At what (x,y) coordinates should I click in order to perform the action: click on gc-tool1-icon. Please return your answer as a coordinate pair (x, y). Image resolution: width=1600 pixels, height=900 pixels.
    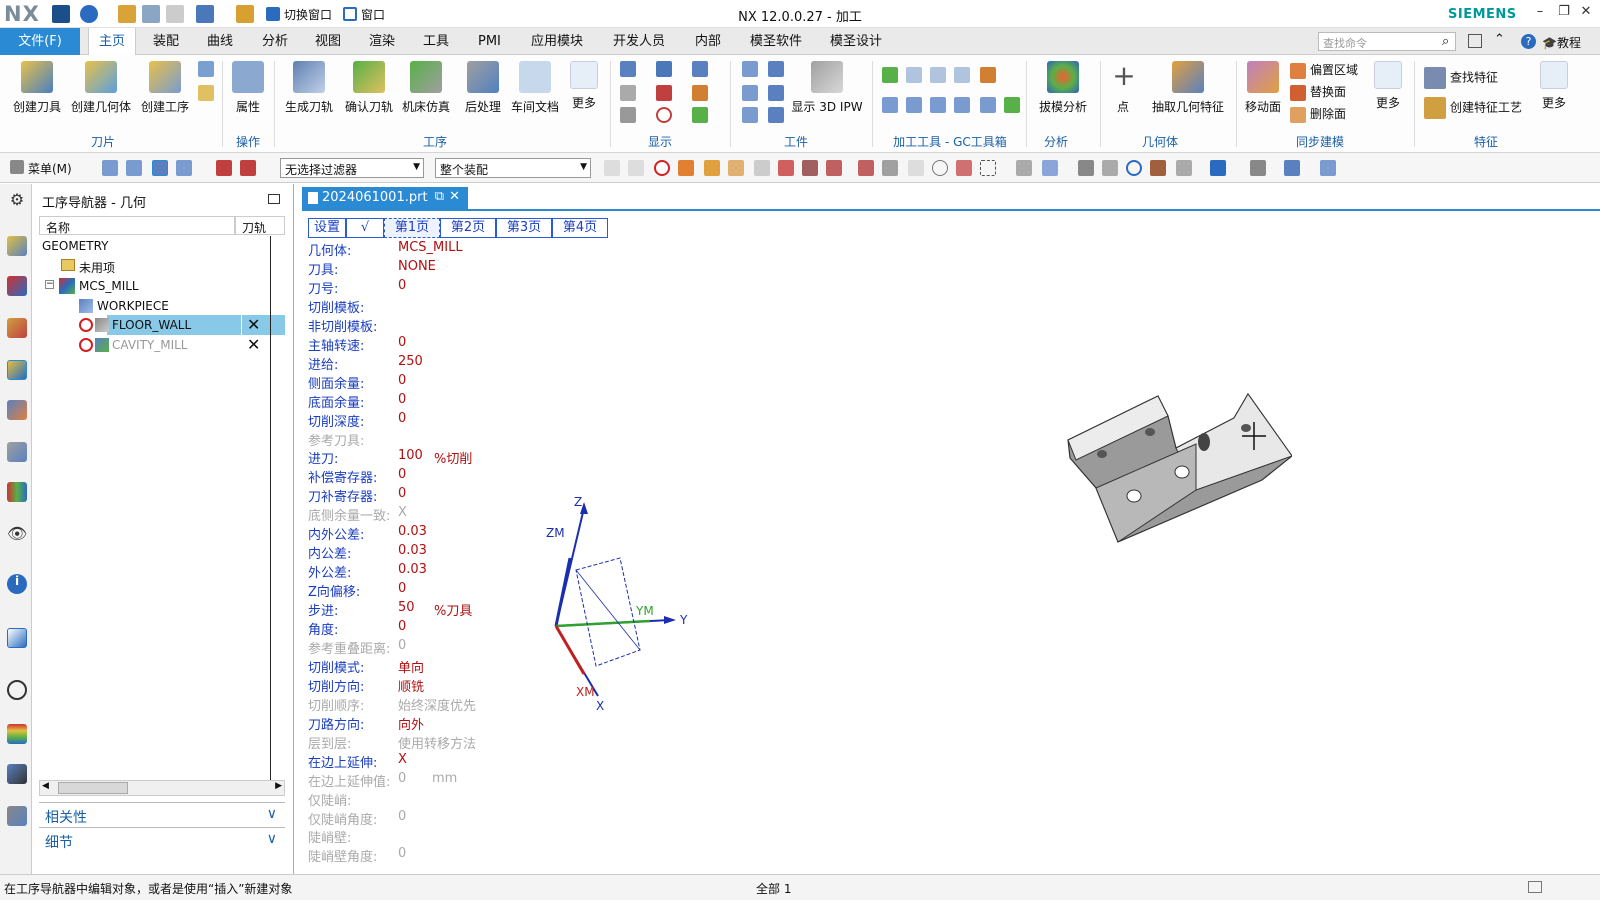
    Looking at the image, I should click on (914, 75).